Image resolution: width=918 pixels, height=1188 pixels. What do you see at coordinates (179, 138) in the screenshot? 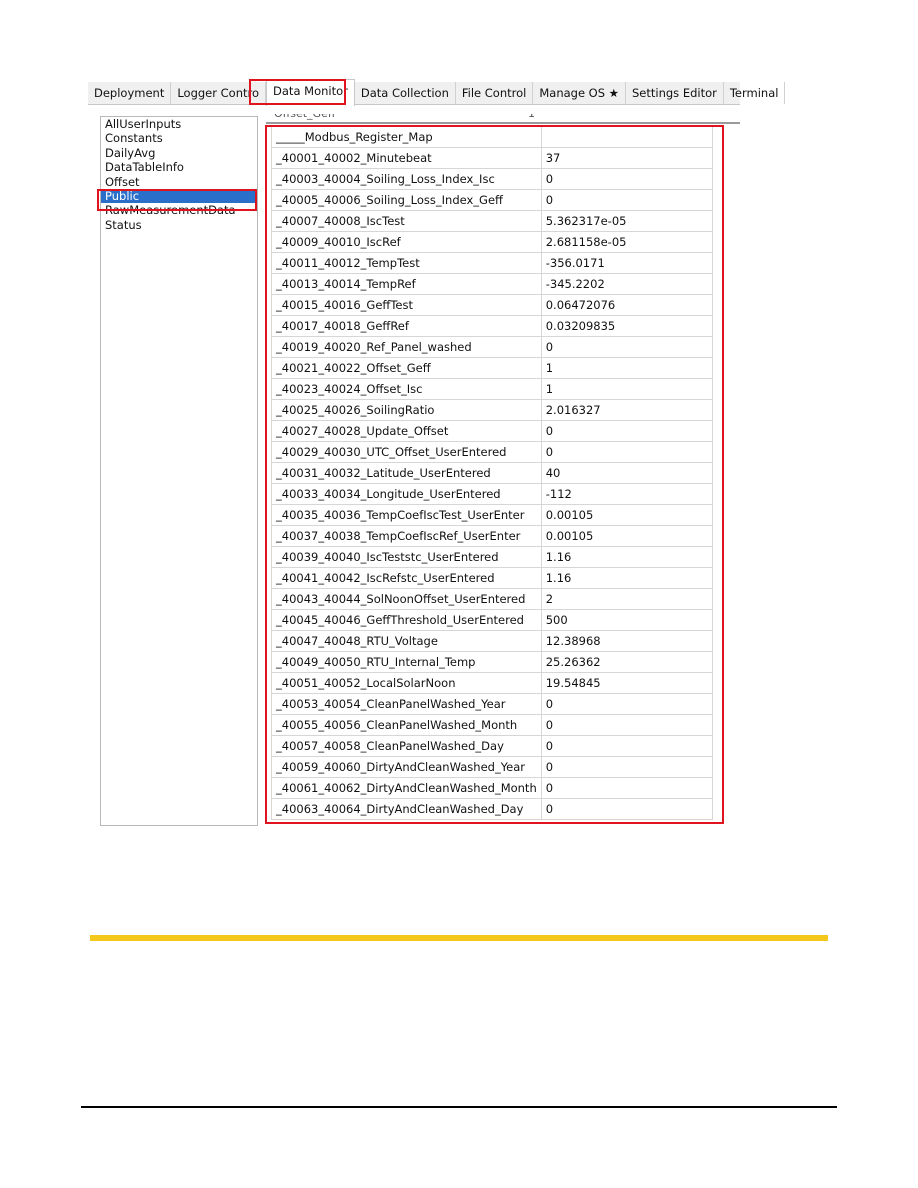
I see `table-list-item: Constants` at bounding box center [179, 138].